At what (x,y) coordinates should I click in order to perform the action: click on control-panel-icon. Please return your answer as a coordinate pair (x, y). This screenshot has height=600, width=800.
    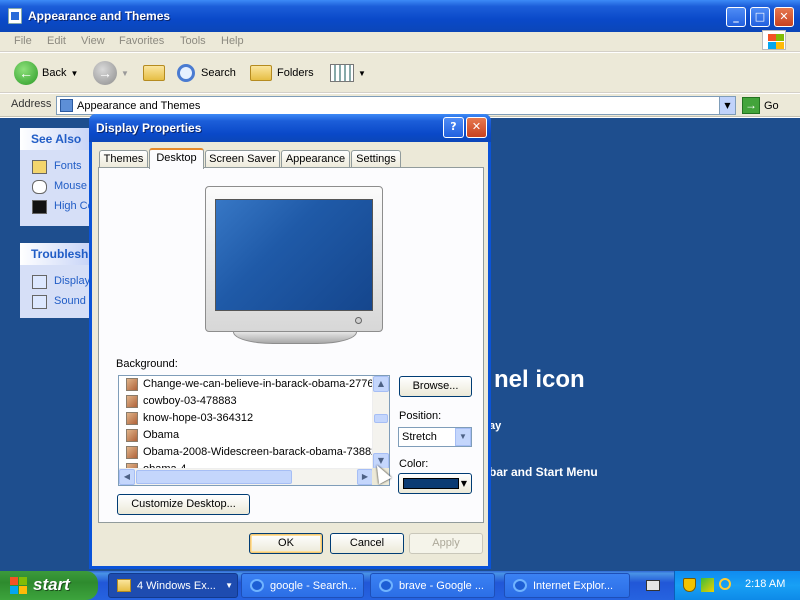
    Looking at the image, I should click on (15, 16).